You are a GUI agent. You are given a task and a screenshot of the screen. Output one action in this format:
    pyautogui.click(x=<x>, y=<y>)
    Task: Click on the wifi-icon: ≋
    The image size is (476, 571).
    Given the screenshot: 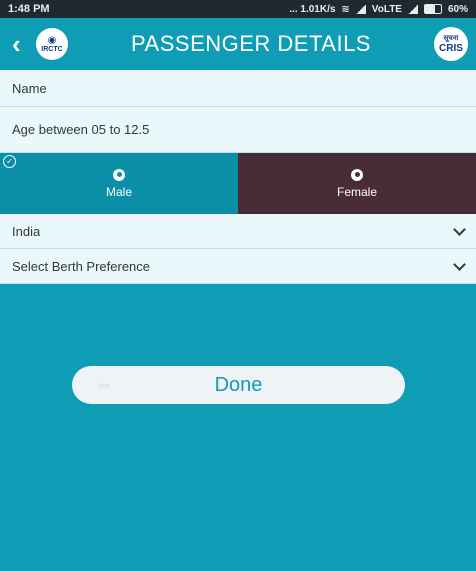 What is the action you would take?
    pyautogui.click(x=345, y=9)
    